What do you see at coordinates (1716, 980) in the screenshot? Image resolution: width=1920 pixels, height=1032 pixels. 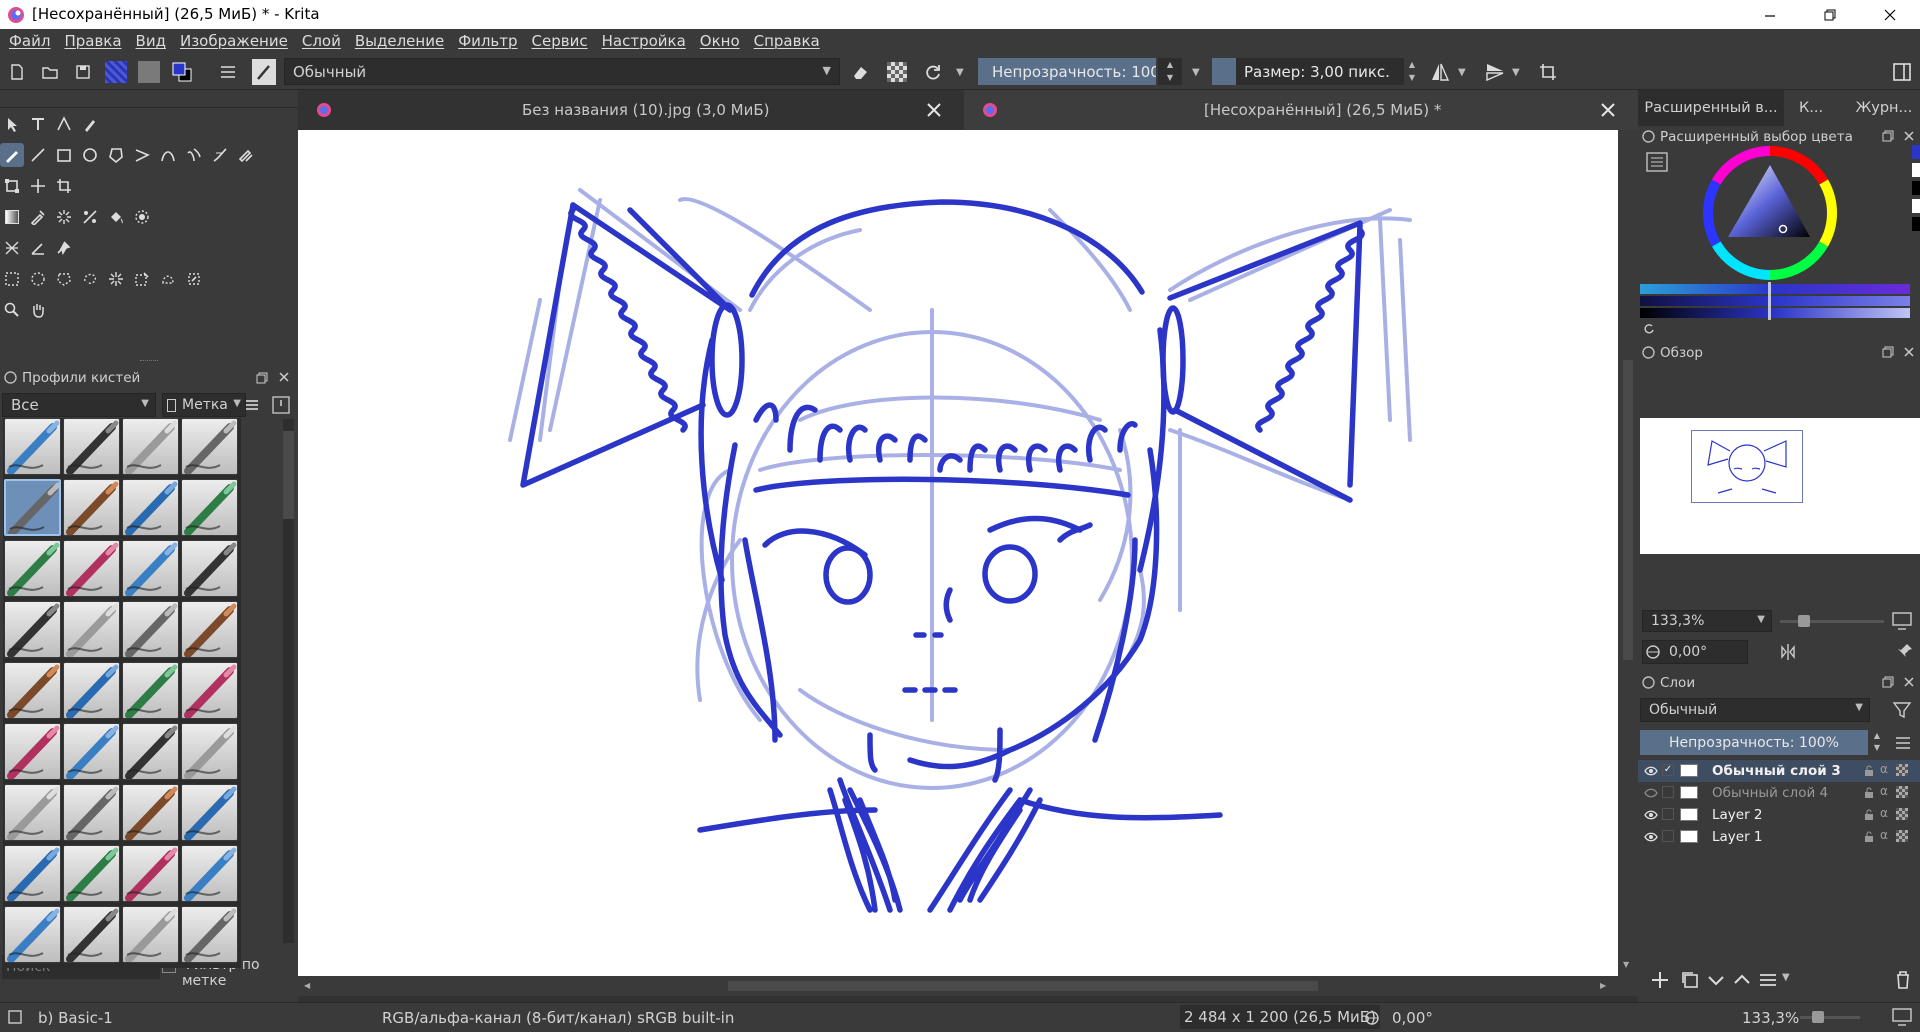 I see `move-layer-down-icon` at bounding box center [1716, 980].